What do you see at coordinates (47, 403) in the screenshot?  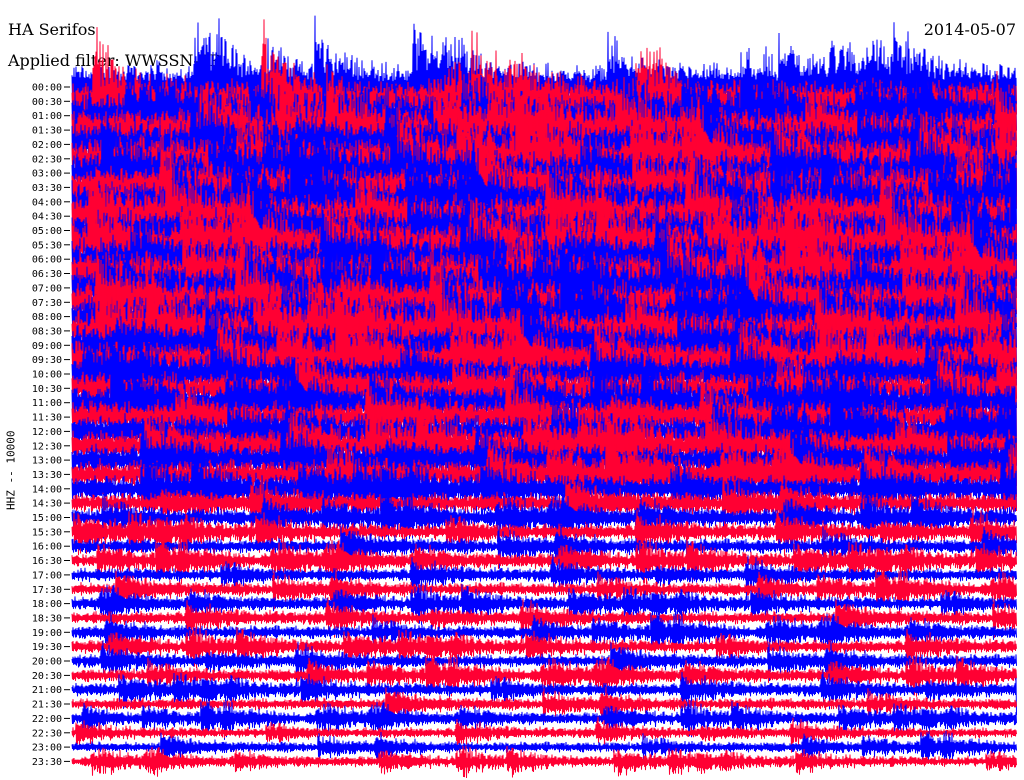 I see `tick-label: 11:00` at bounding box center [47, 403].